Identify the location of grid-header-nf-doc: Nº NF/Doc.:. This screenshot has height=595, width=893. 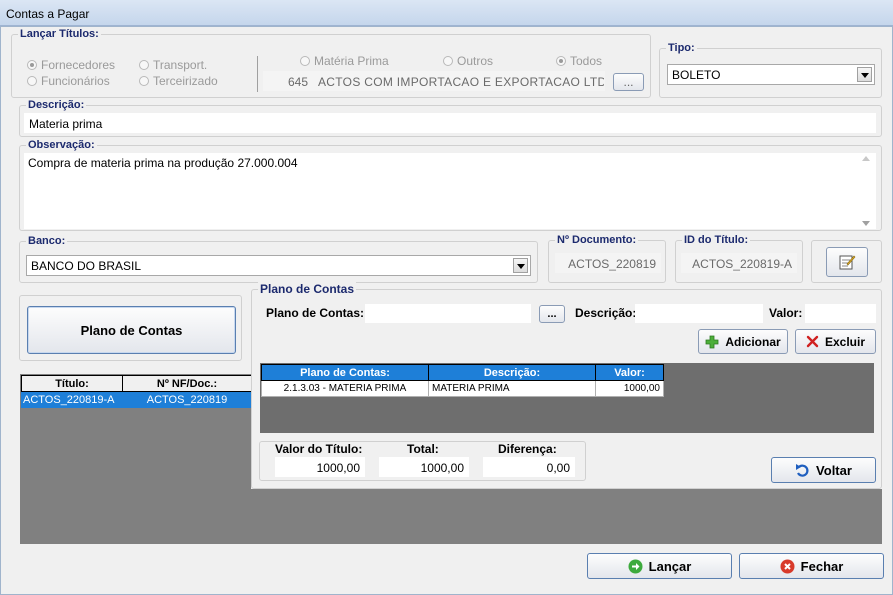
(187, 383).